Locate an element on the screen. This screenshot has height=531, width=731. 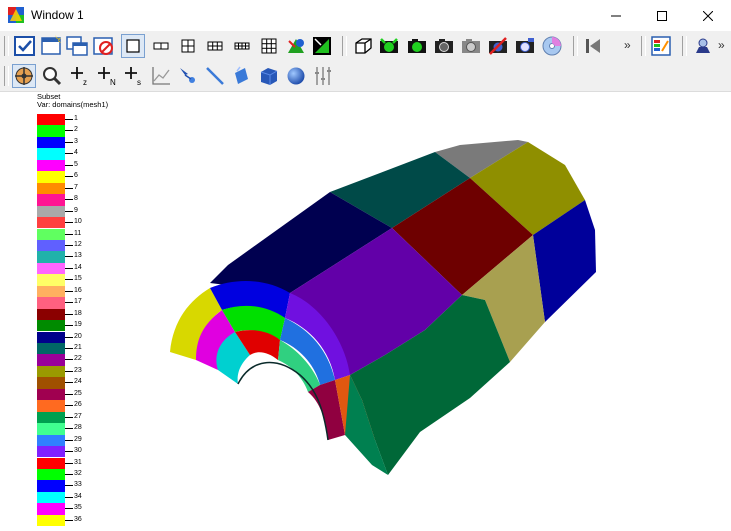
sphere-tool-icon is located at coordinates (296, 76).